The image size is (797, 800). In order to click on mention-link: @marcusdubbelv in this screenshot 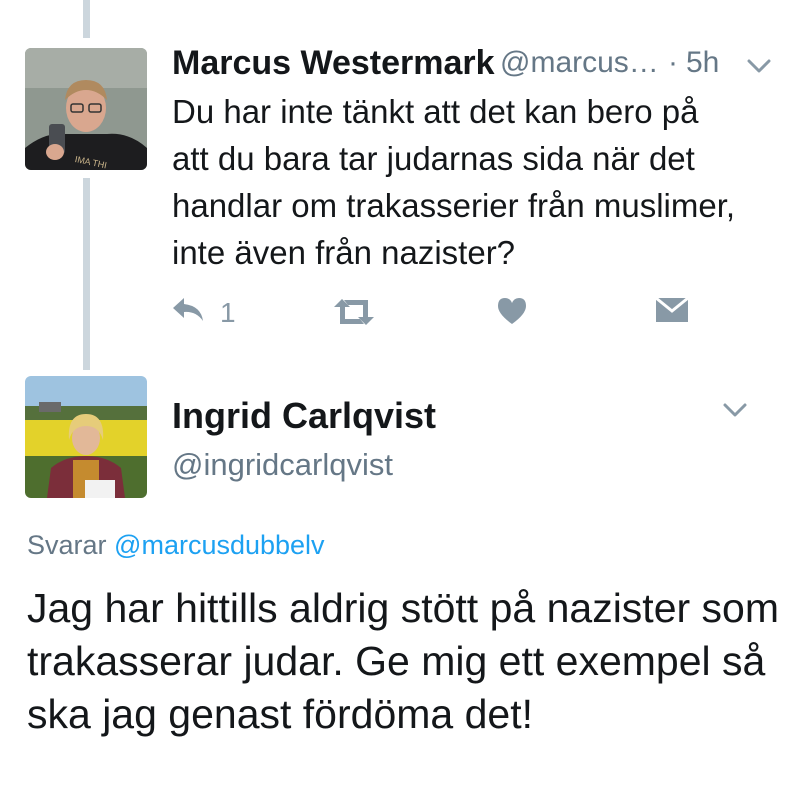, I will do `click(219, 545)`.